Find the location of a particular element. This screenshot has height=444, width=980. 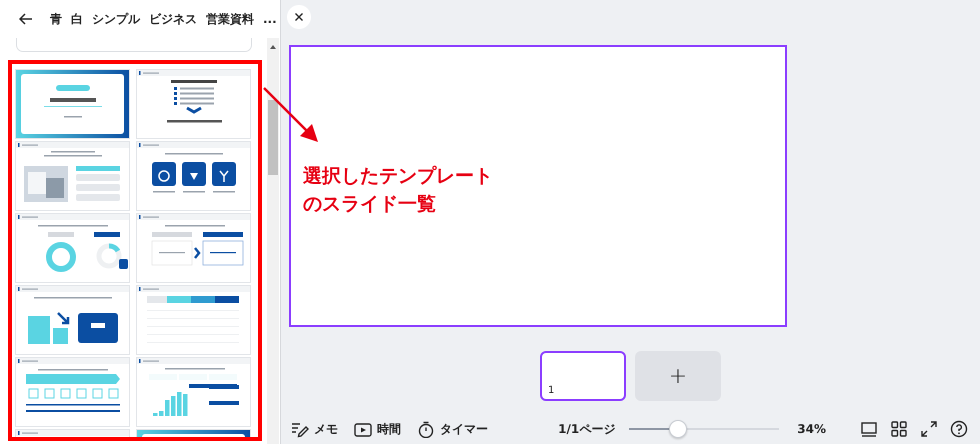

scroll-up-icon is located at coordinates (273, 47).